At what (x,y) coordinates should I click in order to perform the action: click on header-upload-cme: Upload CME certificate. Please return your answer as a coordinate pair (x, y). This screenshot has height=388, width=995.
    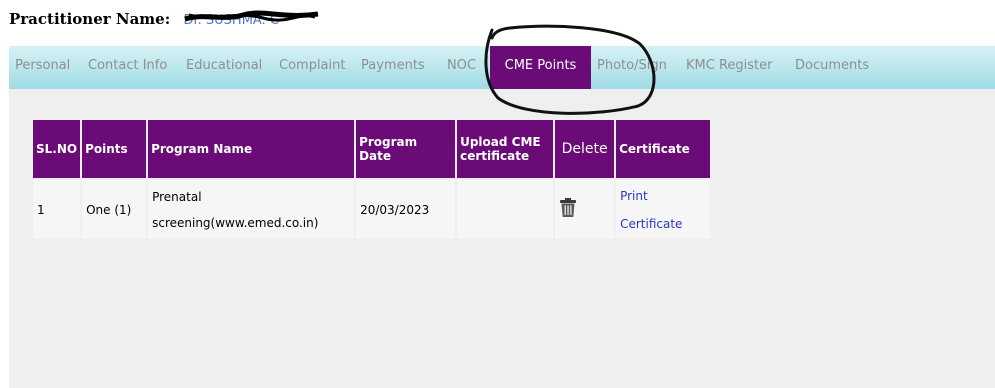
    Looking at the image, I should click on (505, 149).